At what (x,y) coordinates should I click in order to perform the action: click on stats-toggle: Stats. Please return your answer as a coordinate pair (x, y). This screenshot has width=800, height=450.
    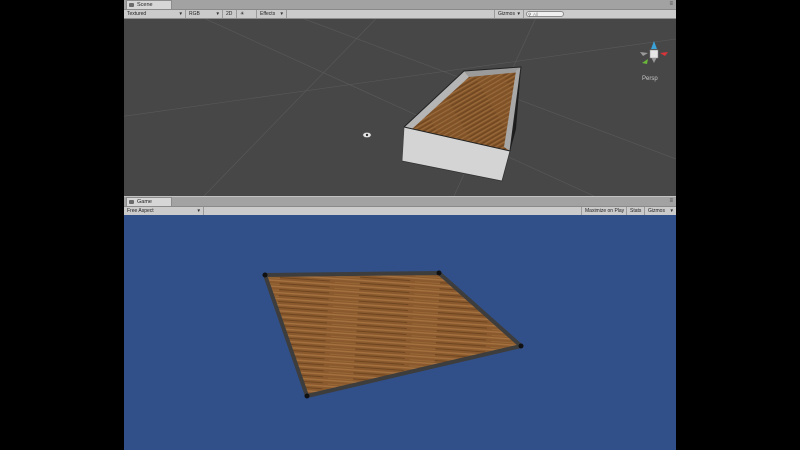
    Looking at the image, I should click on (636, 211).